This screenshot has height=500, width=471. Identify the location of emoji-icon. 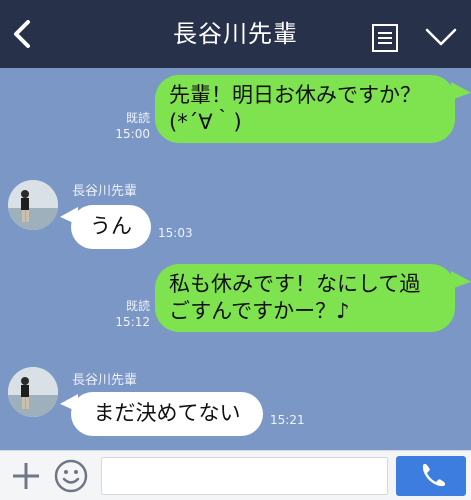
(71, 476).